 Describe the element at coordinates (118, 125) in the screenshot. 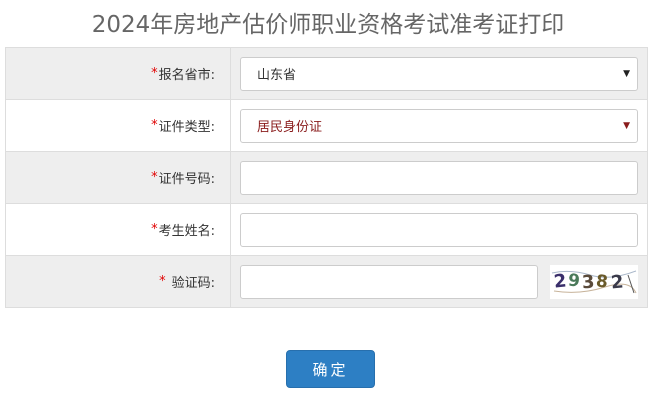

I see `id-type-label-cell: * 证件类型:` at that location.